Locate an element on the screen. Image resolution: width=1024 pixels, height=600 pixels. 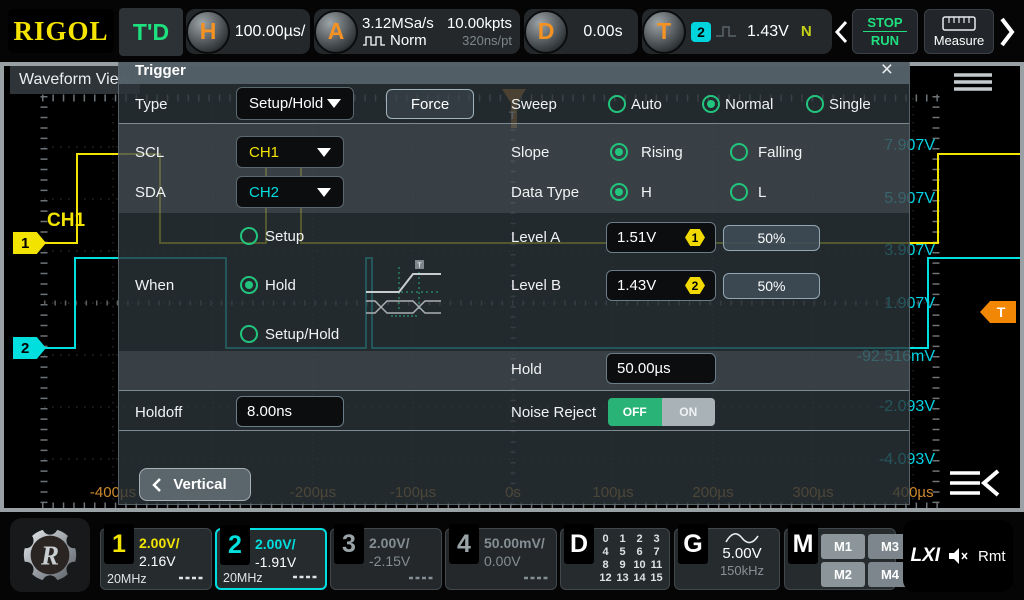
noise-reject-toggle: OFF ON is located at coordinates (661, 412).